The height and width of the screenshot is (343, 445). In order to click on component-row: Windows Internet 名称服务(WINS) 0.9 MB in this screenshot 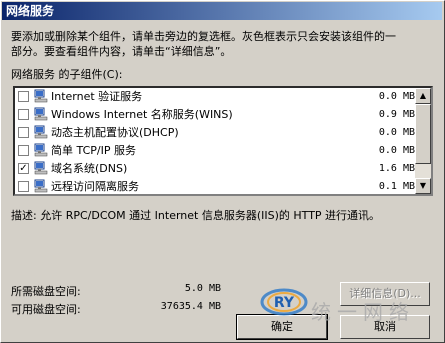, I will do `click(215, 115)`.